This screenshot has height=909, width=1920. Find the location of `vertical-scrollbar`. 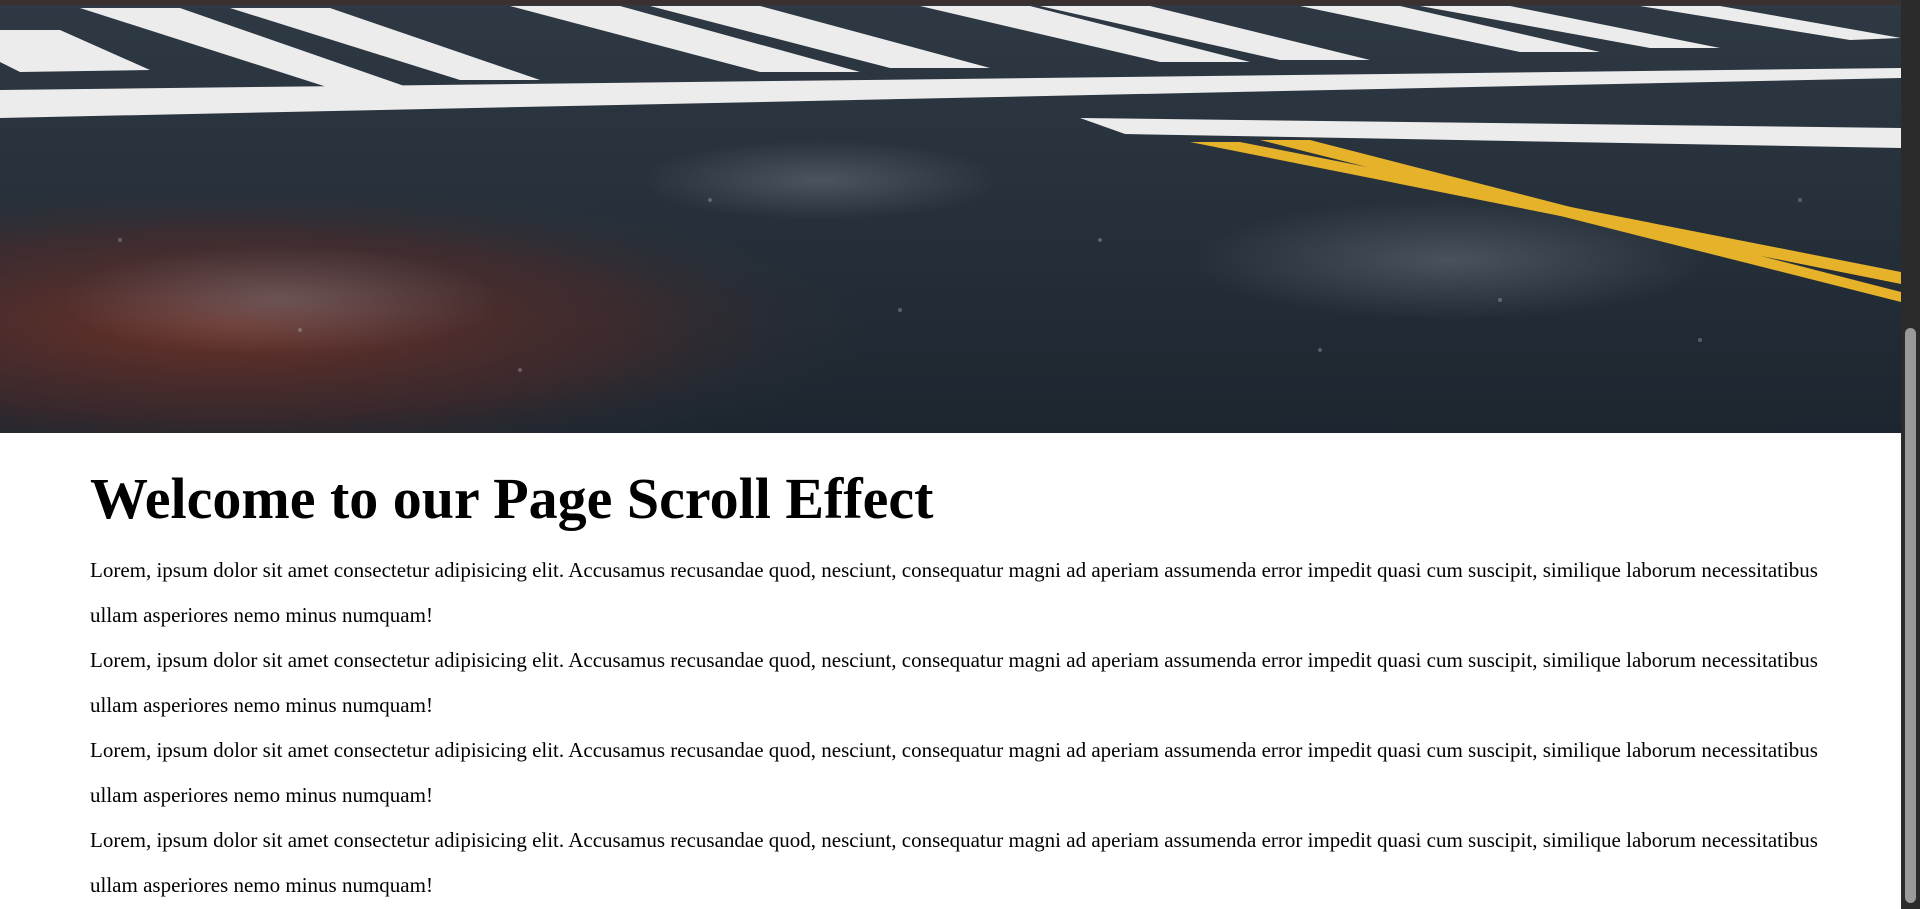

vertical-scrollbar is located at coordinates (1910, 454).